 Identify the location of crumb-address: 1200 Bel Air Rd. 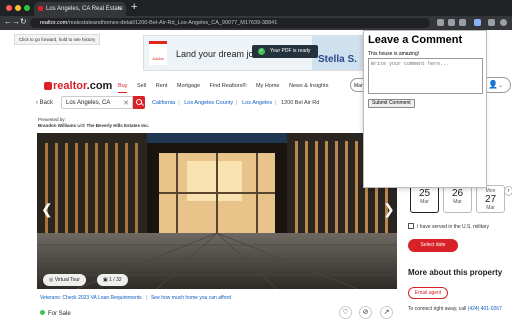
(300, 103).